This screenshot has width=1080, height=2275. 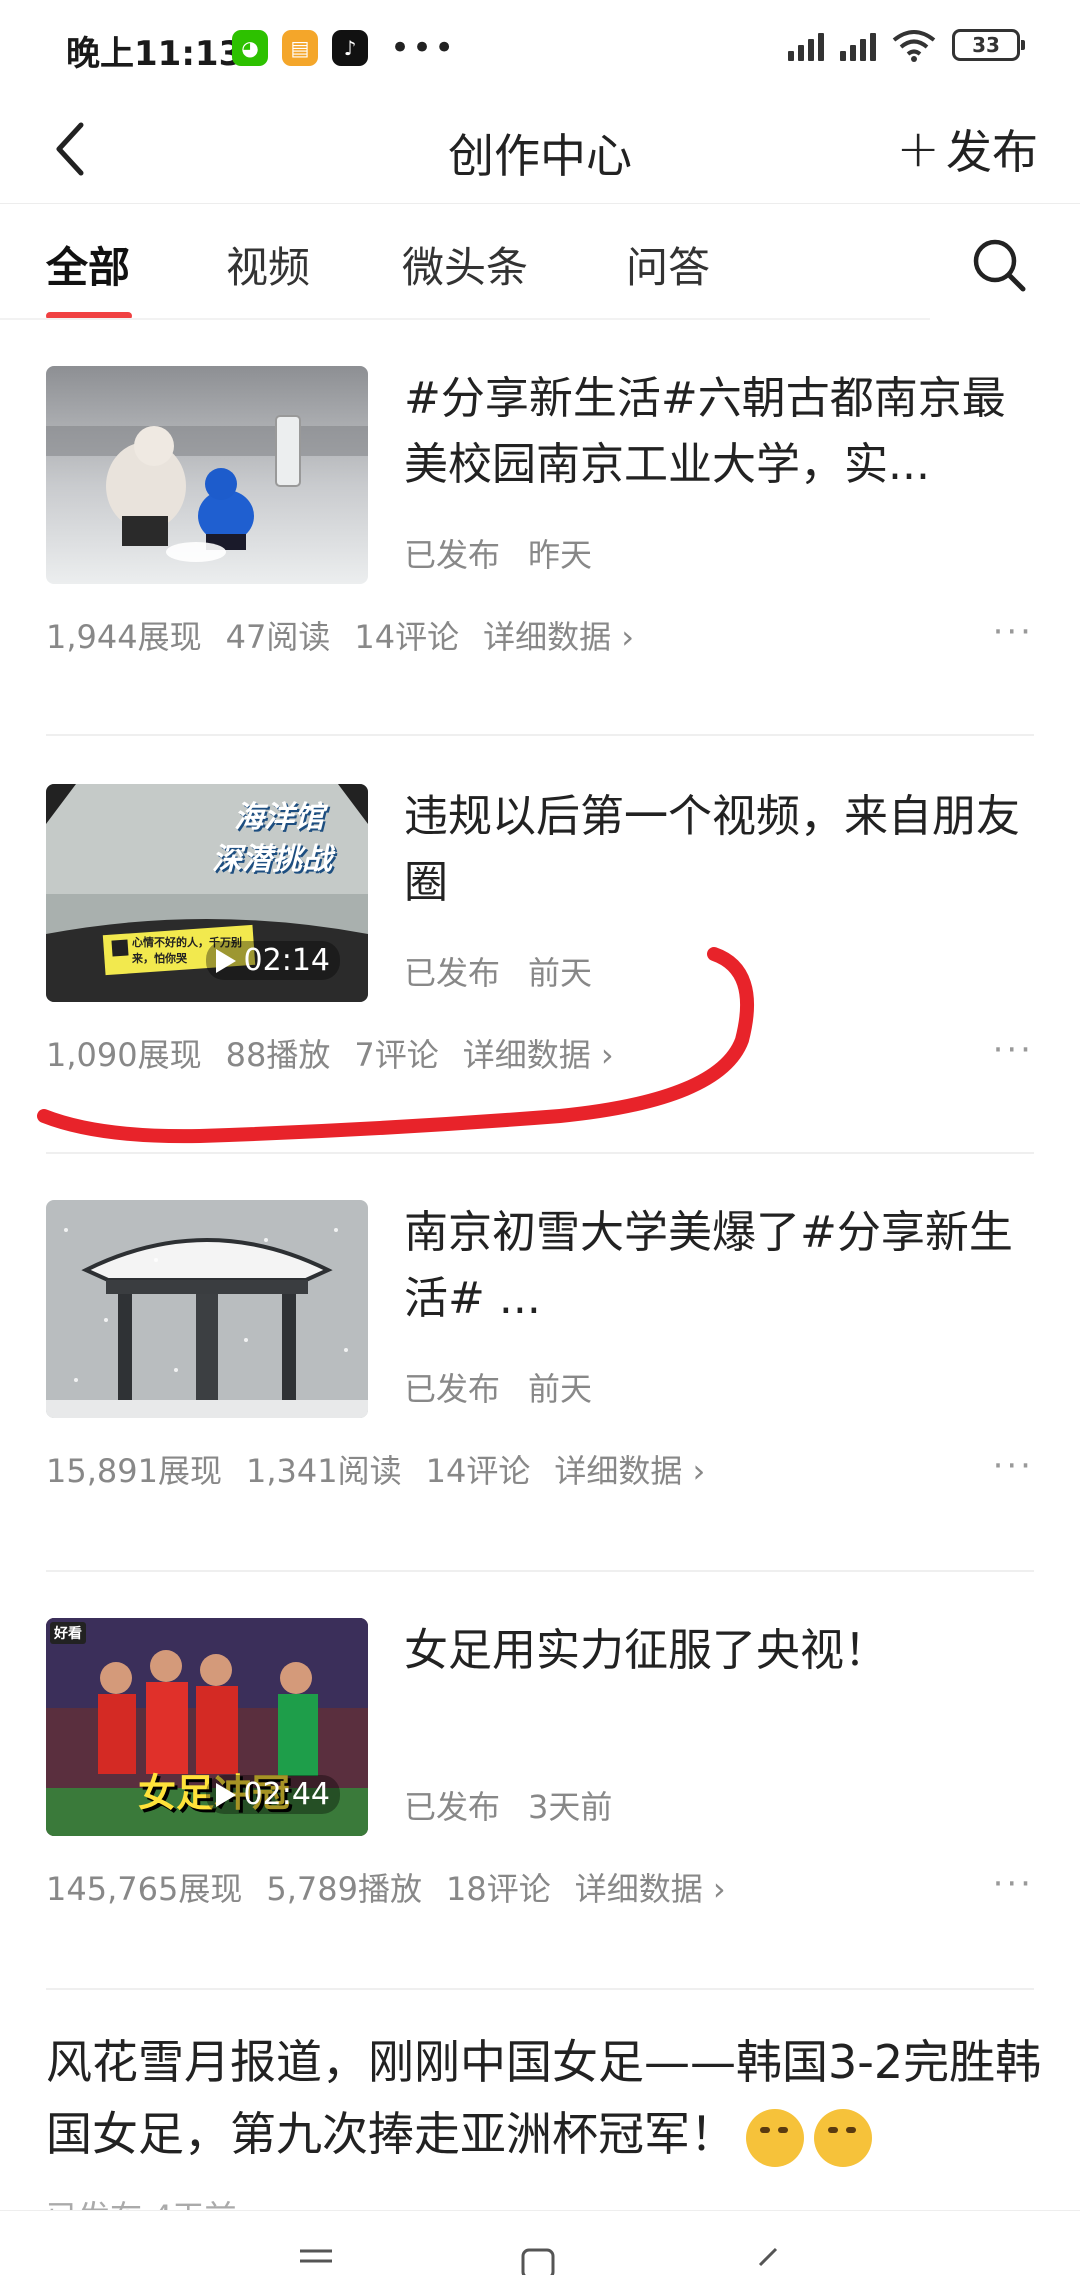 I want to click on red-annotation-stroke, so click(x=396, y=1045).